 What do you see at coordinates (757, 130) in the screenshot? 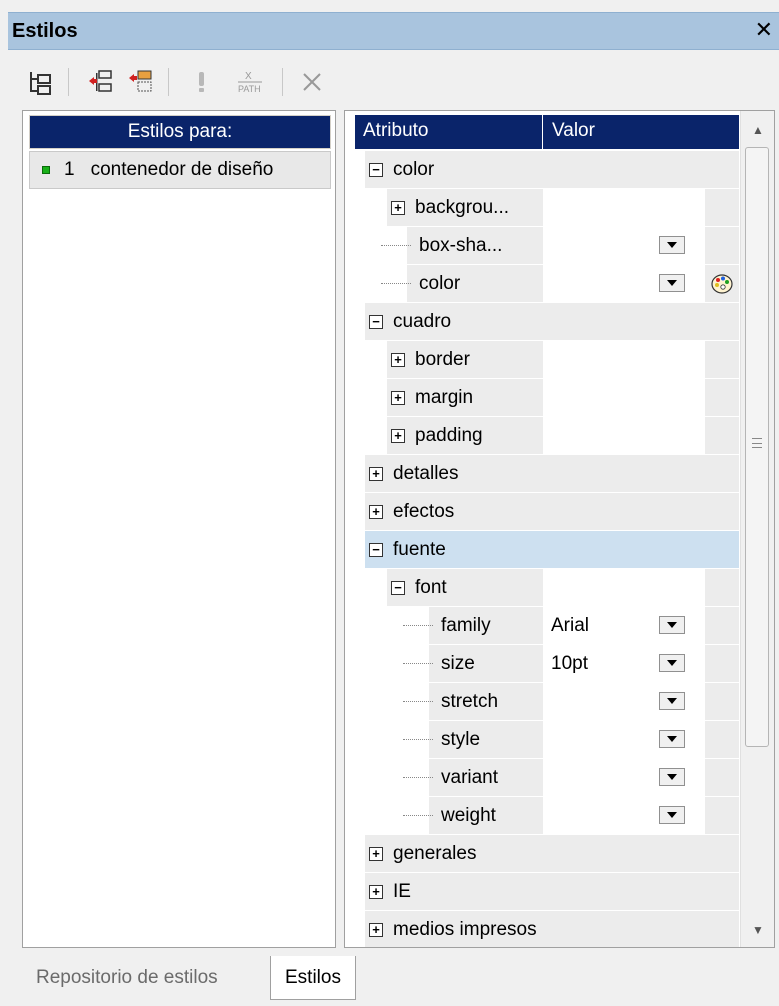
I see `scroll-up-icon: ▲` at bounding box center [757, 130].